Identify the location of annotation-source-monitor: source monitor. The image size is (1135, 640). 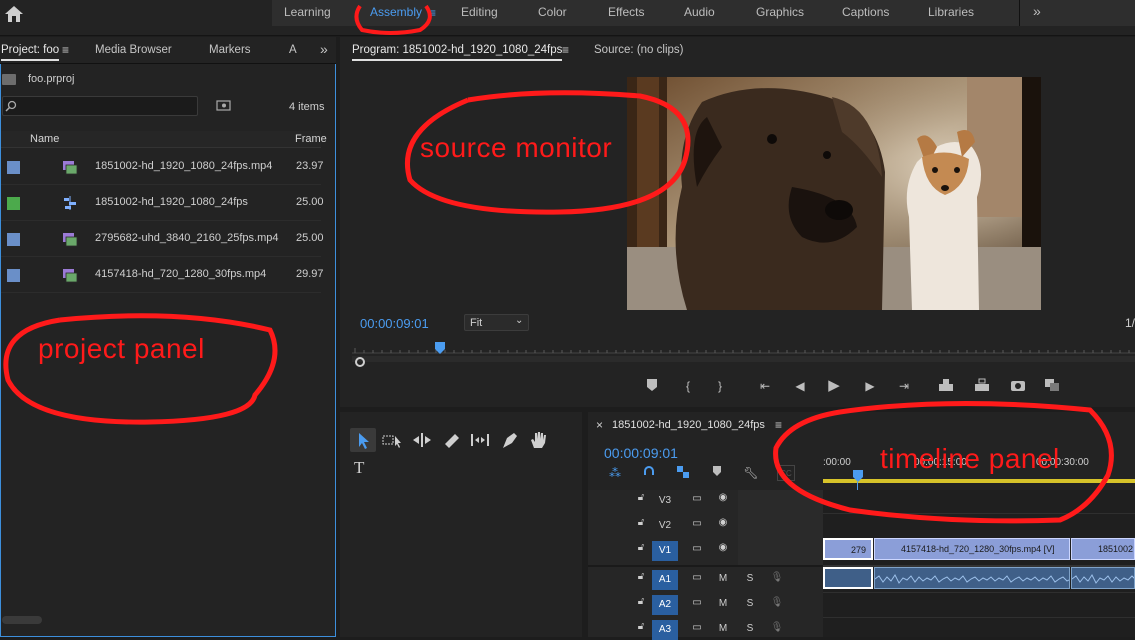
(516, 147).